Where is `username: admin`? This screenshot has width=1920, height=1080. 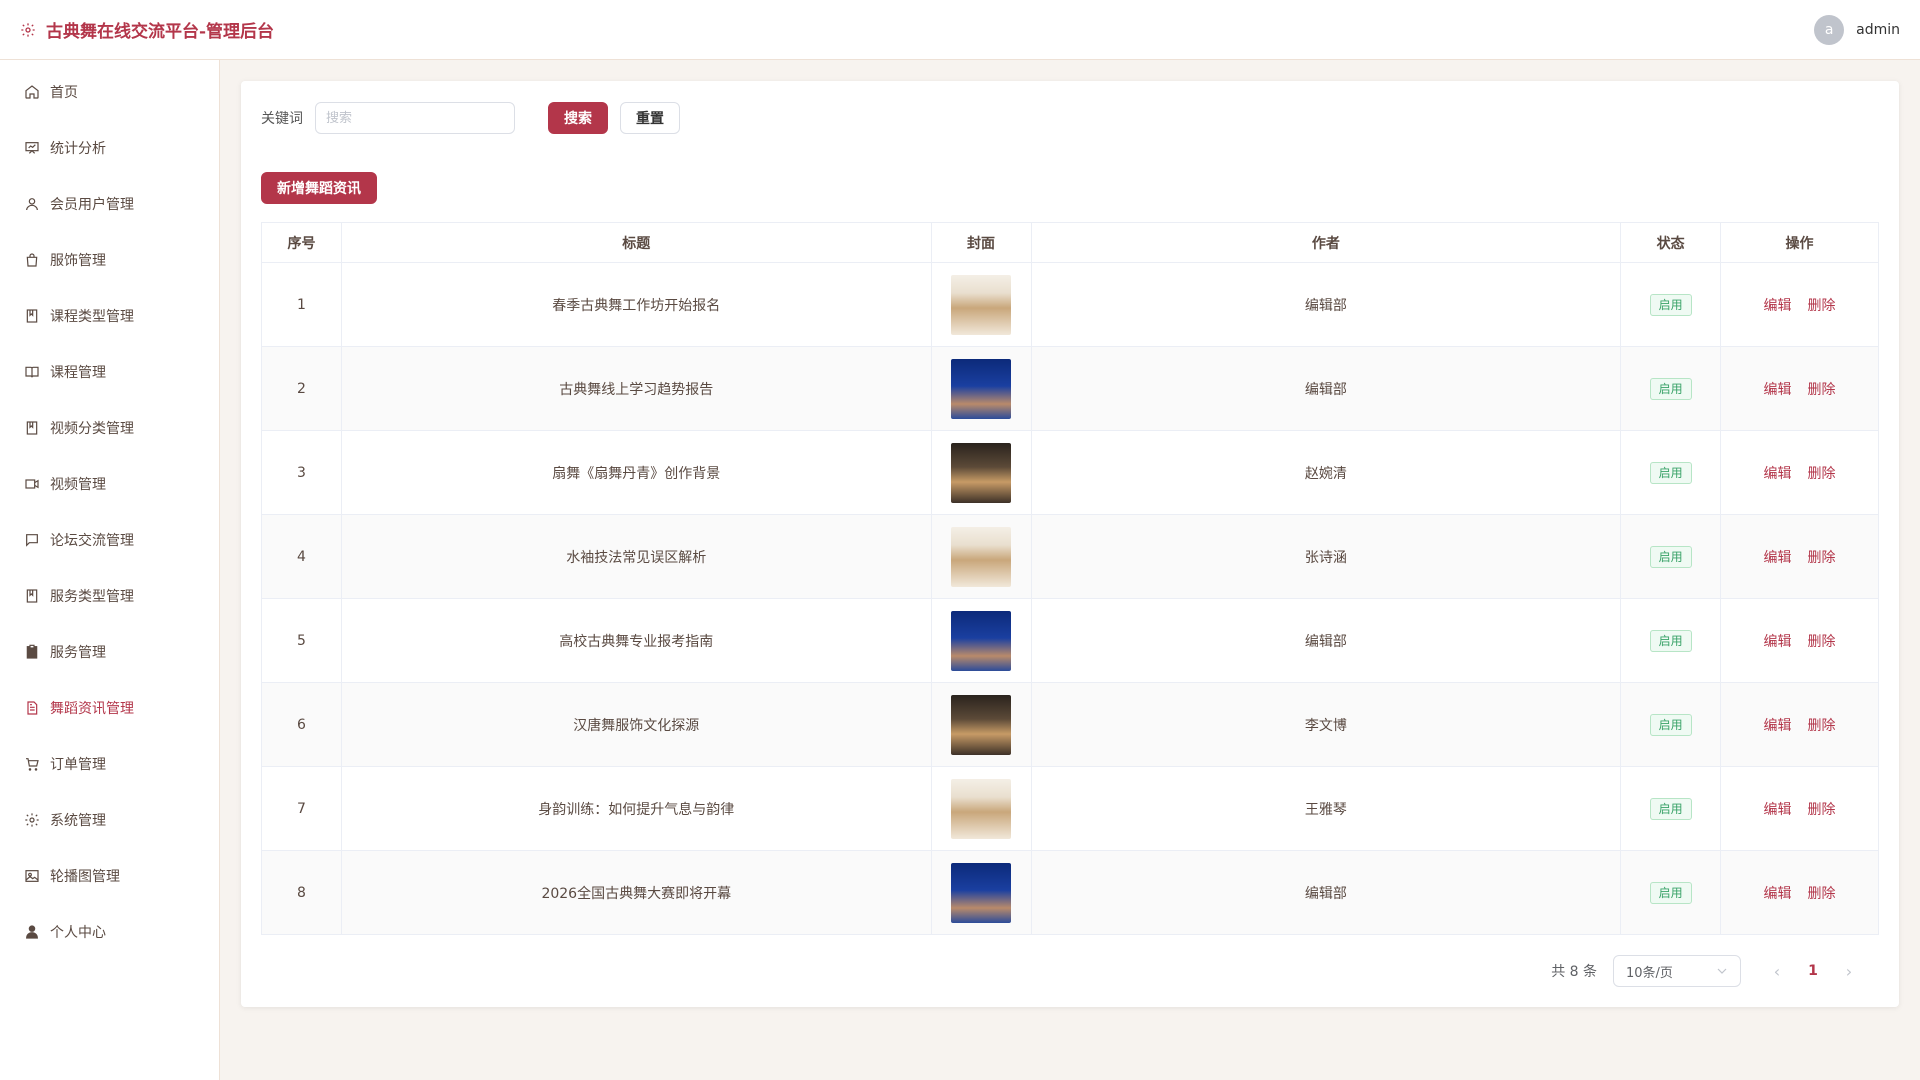 username: admin is located at coordinates (1878, 30).